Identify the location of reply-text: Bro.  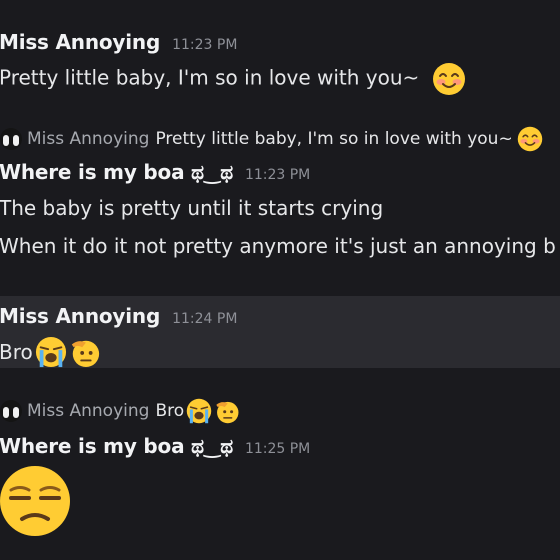
(169, 411).